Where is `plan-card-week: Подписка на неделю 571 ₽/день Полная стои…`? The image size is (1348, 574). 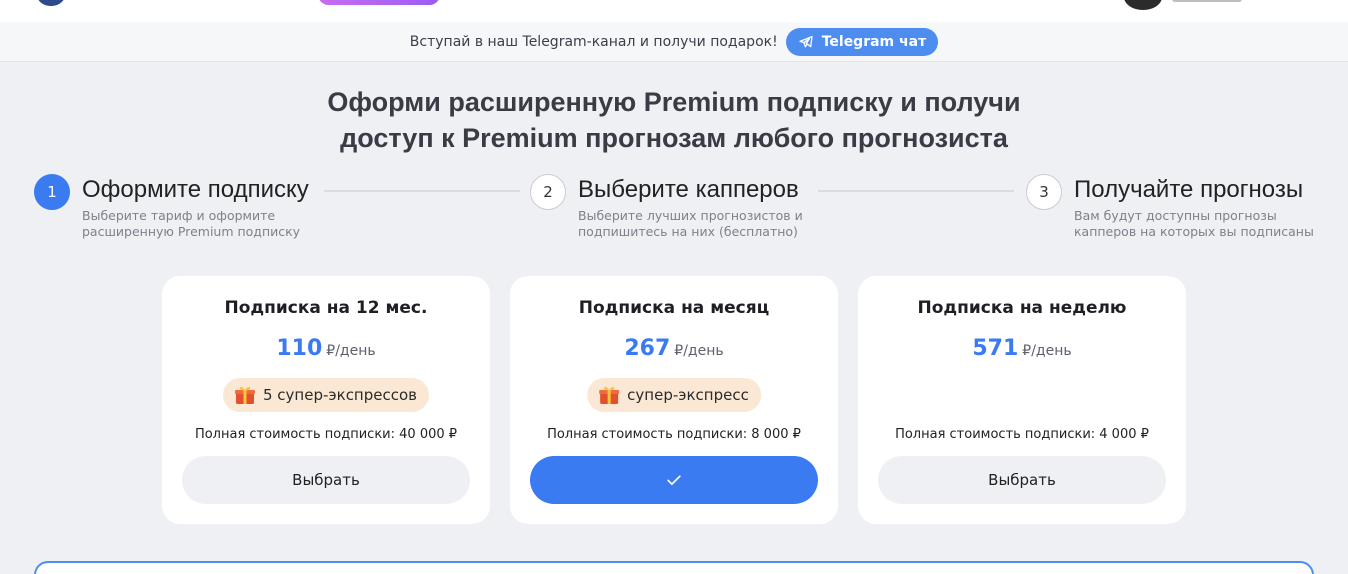 plan-card-week: Подписка на неделю 571 ₽/день Полная стои… is located at coordinates (1022, 400).